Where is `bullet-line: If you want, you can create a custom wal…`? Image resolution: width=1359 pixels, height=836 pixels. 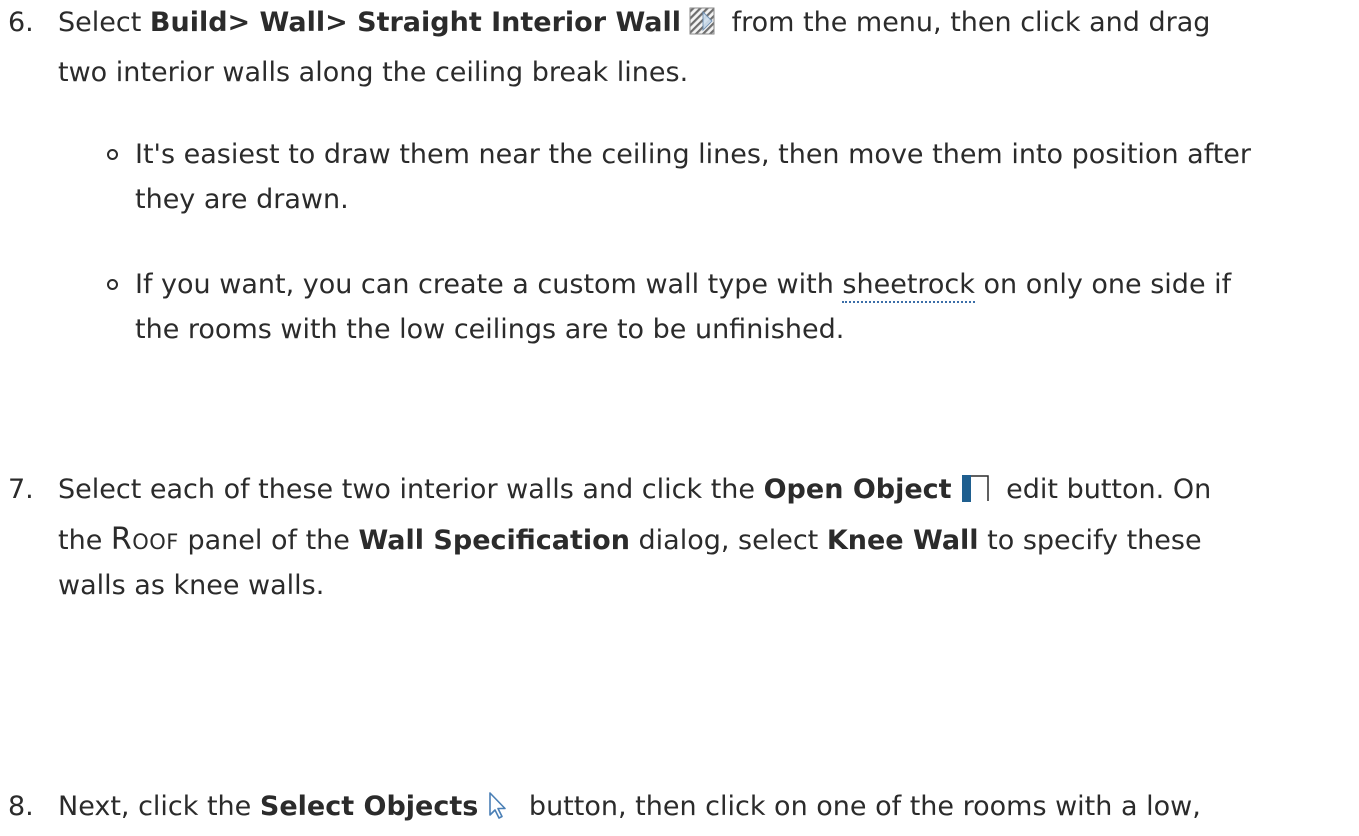 bullet-line: If you want, you can create a custom wal… is located at coordinates (745, 284).